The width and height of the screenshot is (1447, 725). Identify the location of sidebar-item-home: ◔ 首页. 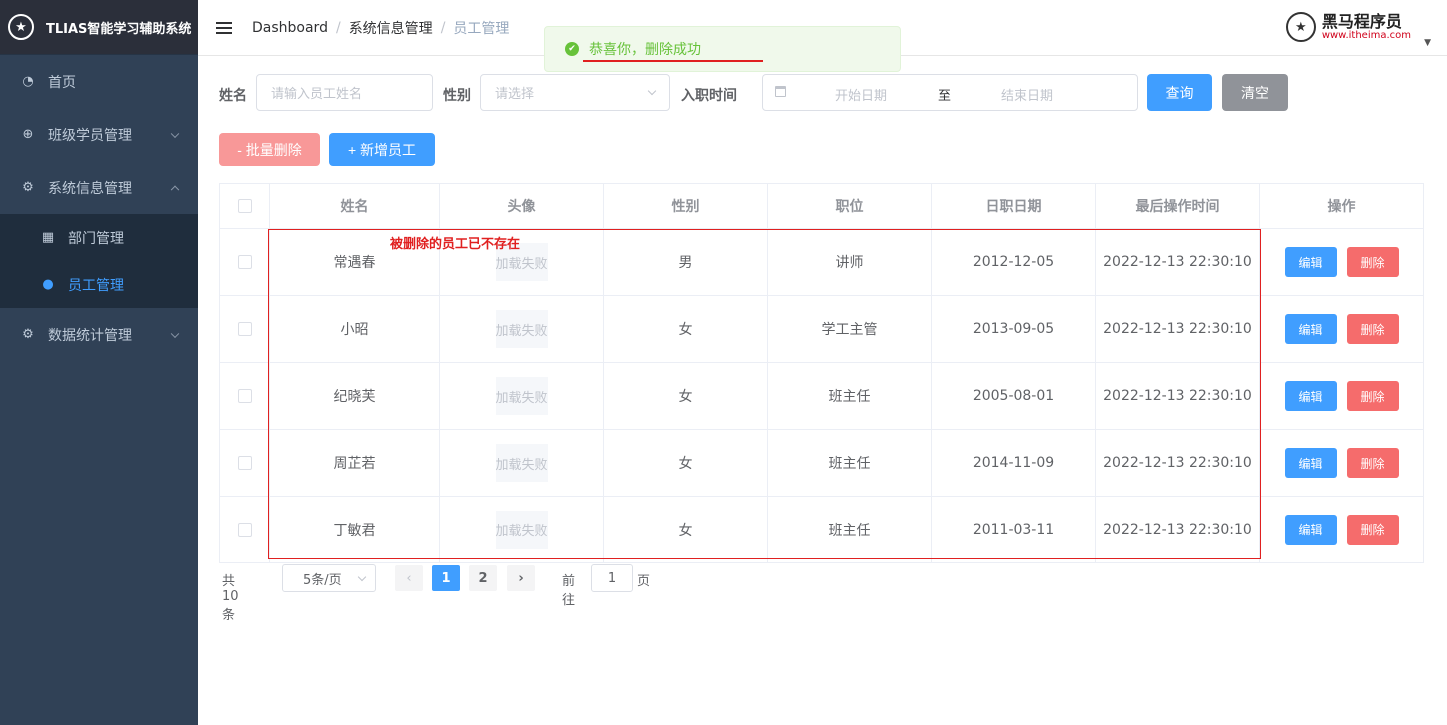
(99, 81).